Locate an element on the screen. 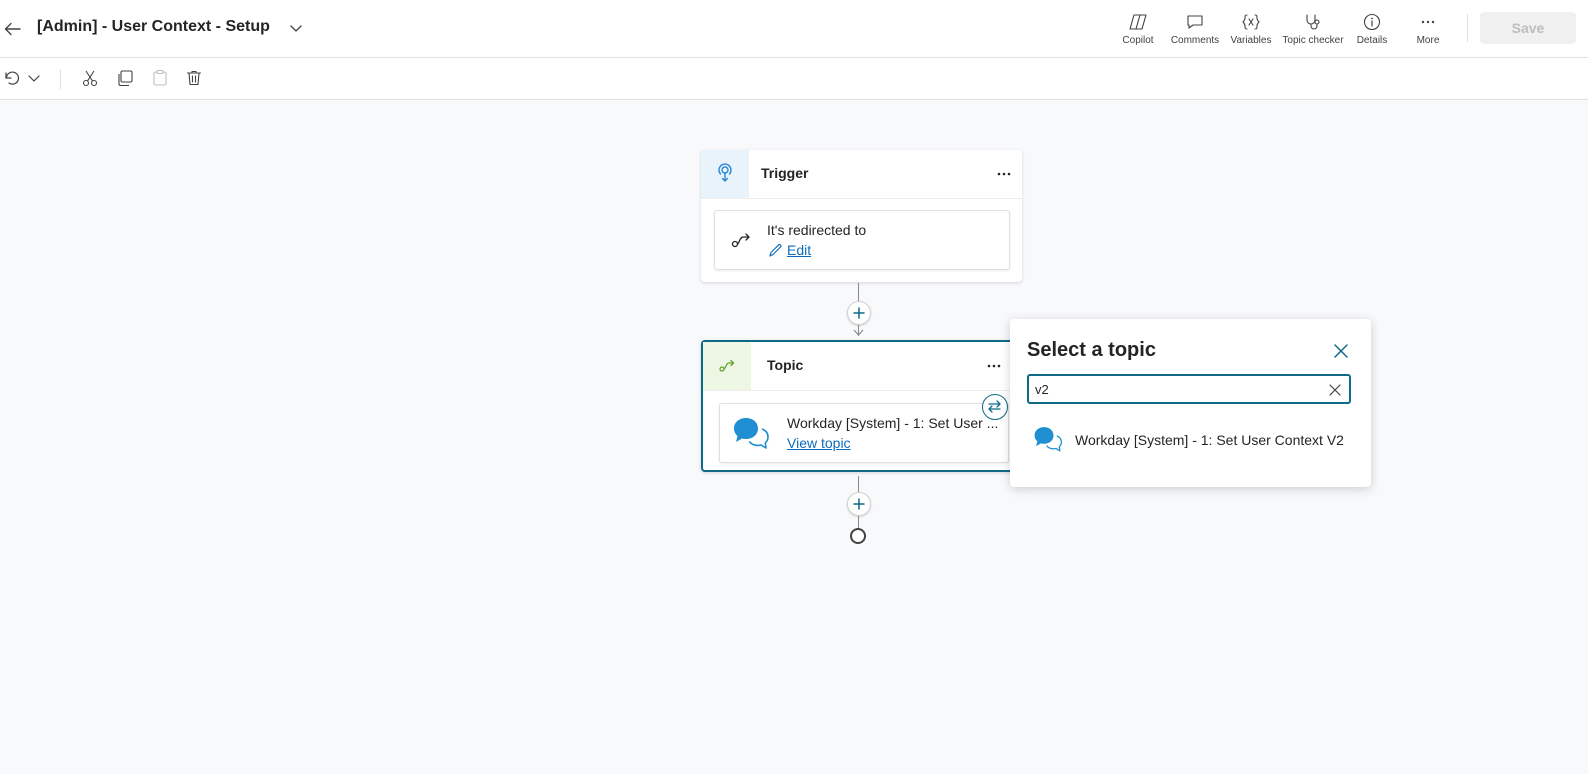  undo-icon is located at coordinates (12, 78).